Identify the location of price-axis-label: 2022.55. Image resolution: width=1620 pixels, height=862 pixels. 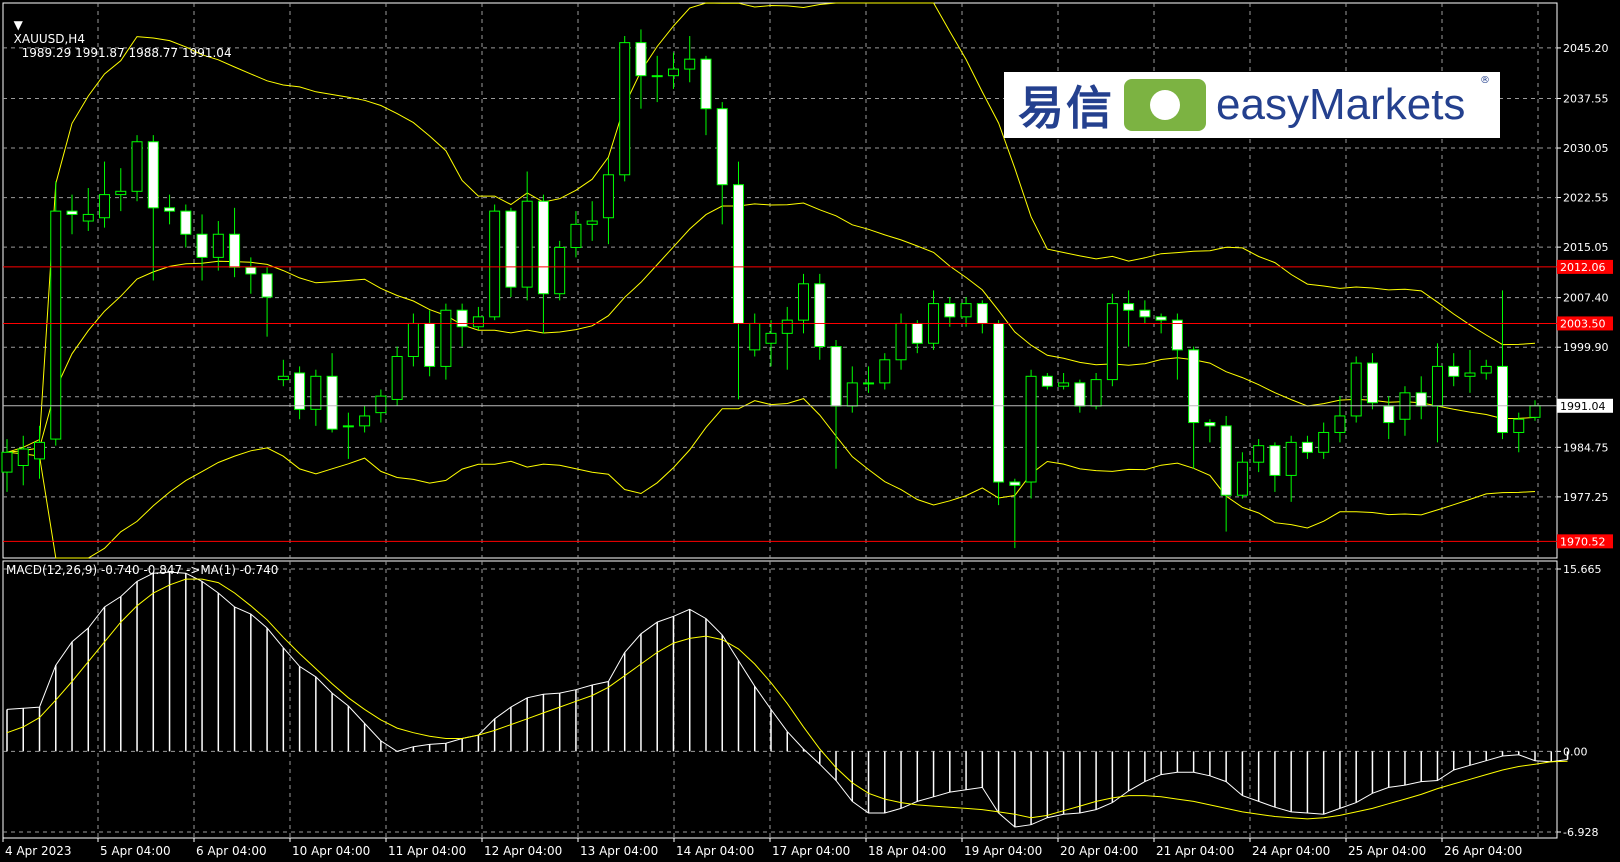
(1586, 198).